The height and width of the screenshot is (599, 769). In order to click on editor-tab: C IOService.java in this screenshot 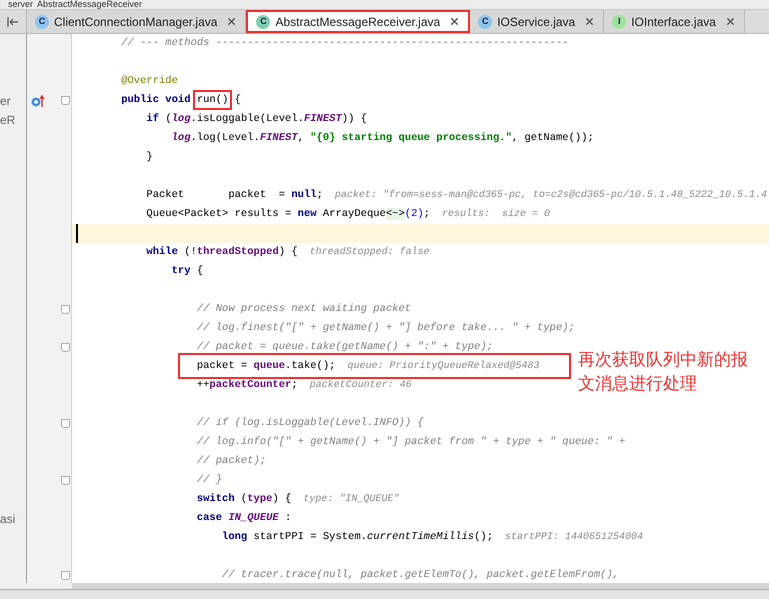, I will do `click(537, 21)`.